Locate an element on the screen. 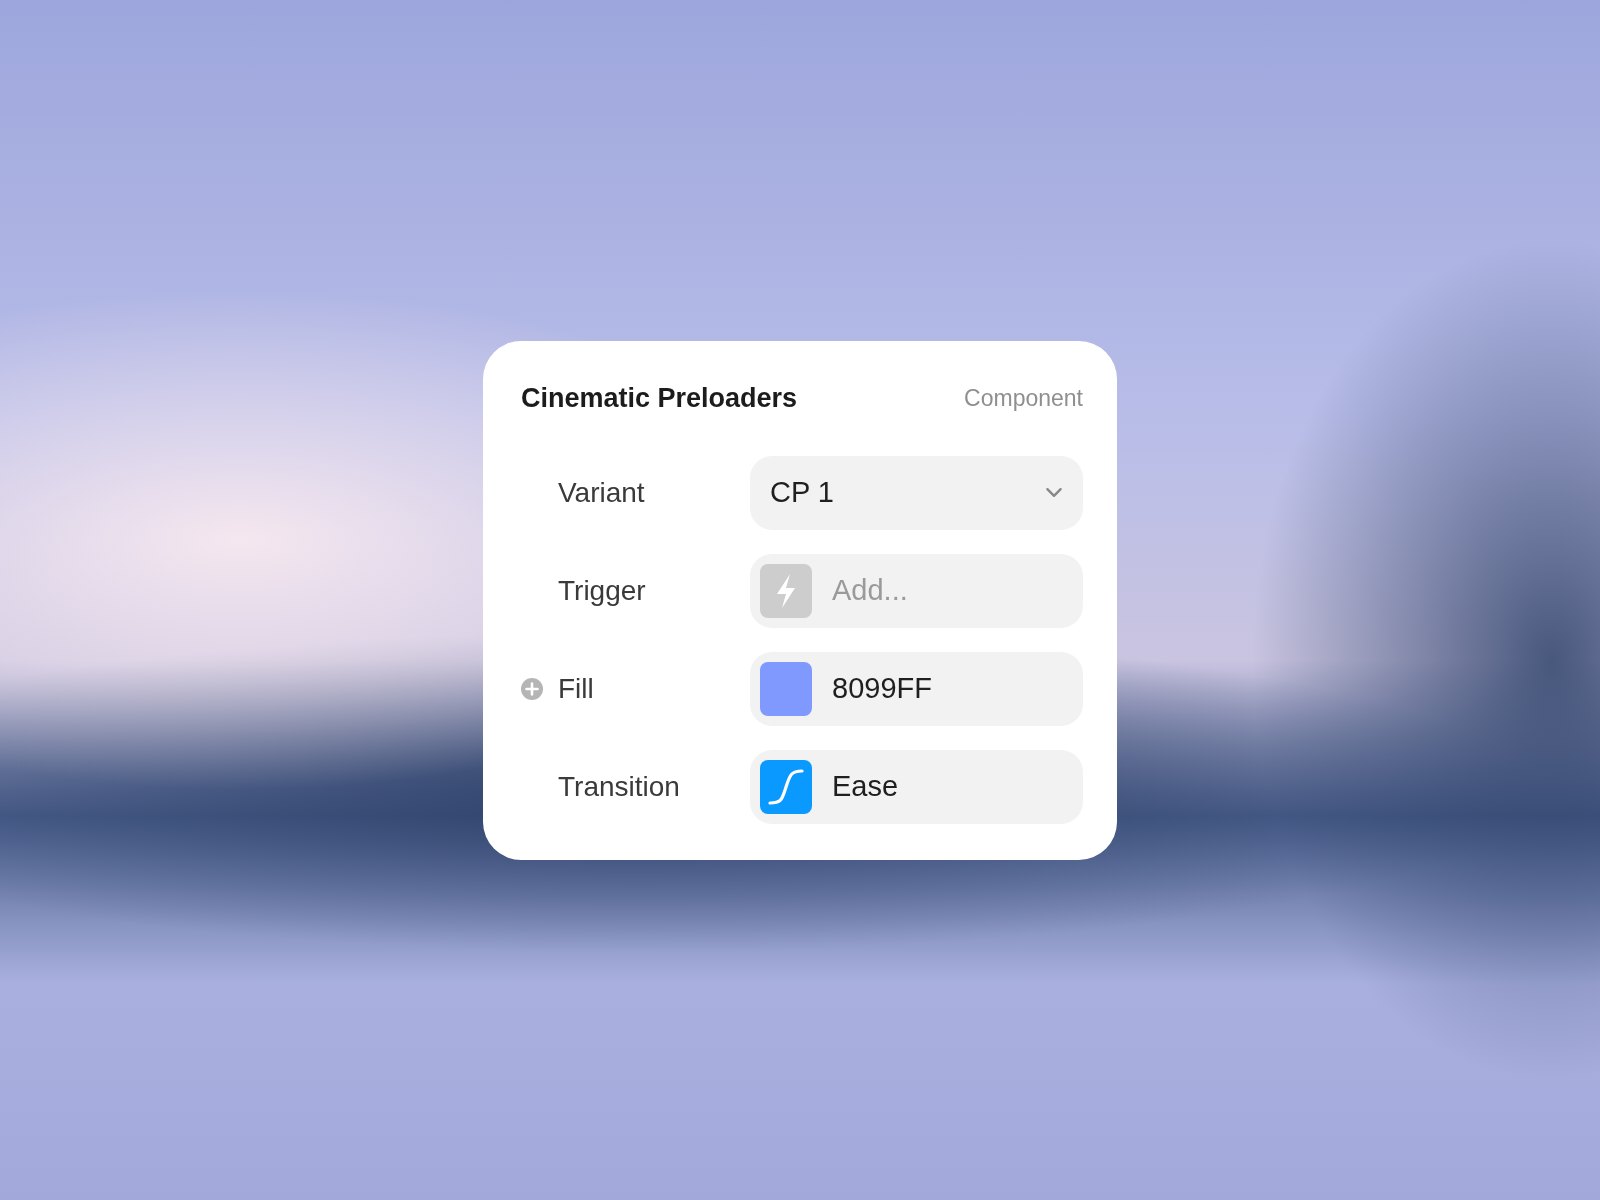  color-swatch is located at coordinates (786, 688).